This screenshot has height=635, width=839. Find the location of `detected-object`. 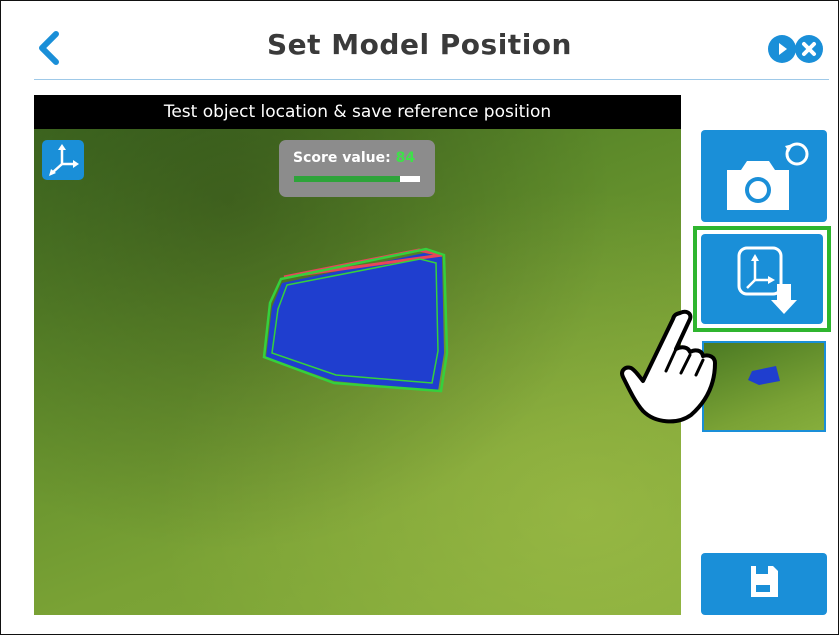

detected-object is located at coordinates (355, 320).